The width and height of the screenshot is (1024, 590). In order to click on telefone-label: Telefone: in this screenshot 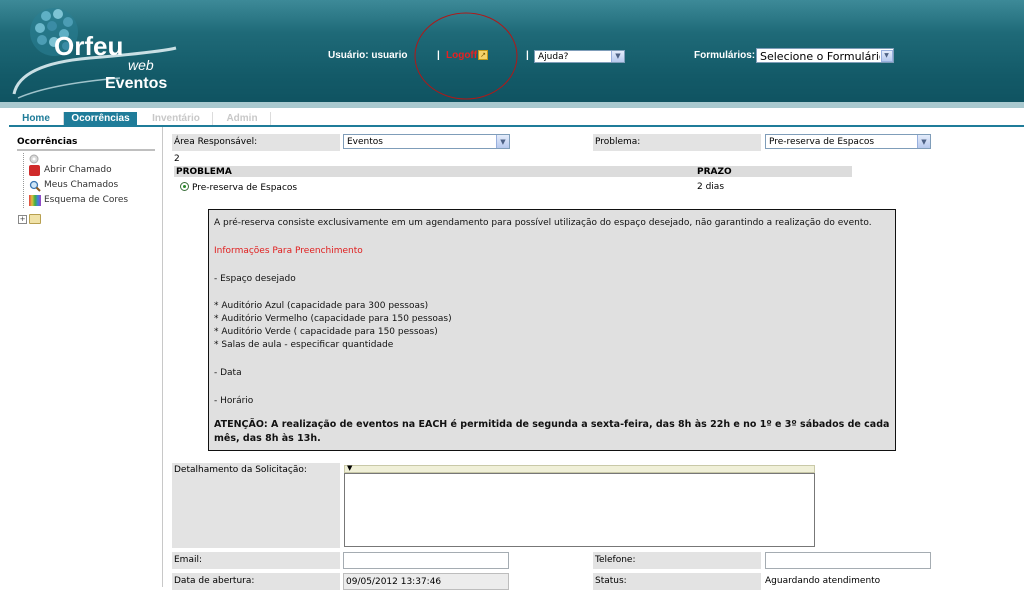, I will do `click(677, 560)`.